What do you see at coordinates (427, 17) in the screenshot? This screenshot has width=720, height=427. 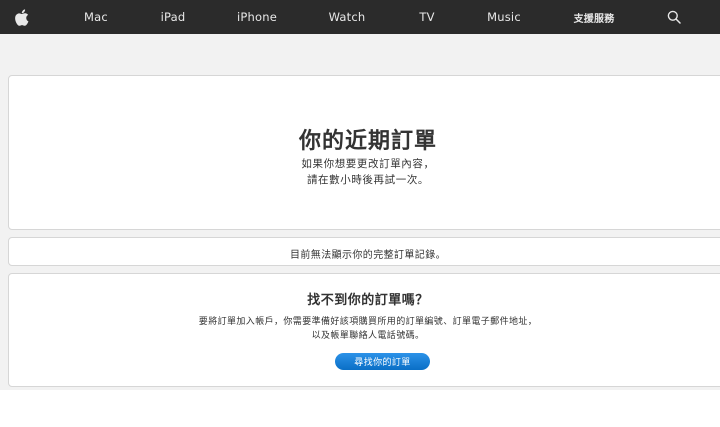 I see `nav-item-tv: TV` at bounding box center [427, 17].